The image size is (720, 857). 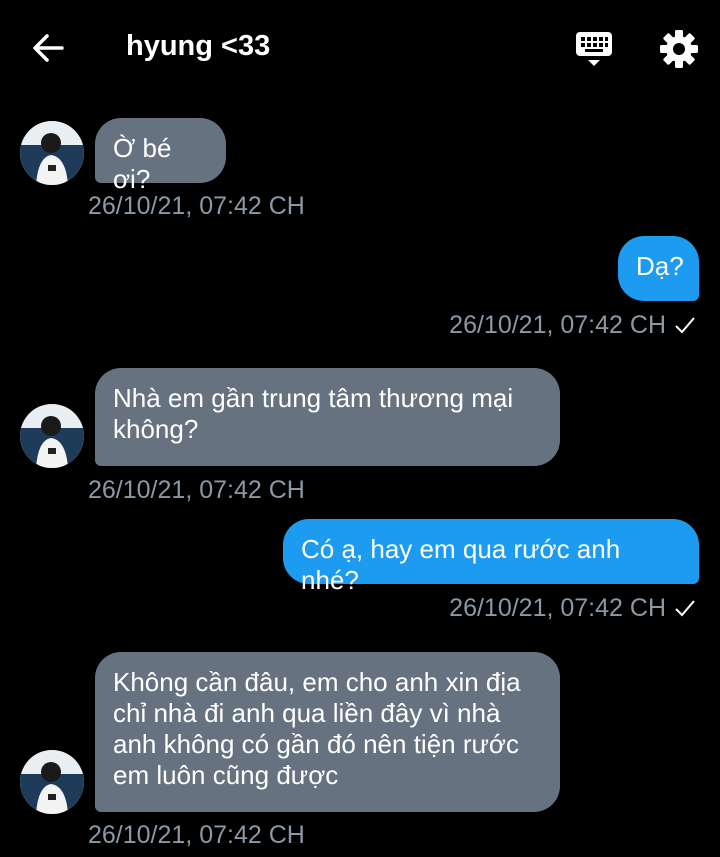 I want to click on message-bubble-incoming: Ờ bé ơi?, so click(x=160, y=156).